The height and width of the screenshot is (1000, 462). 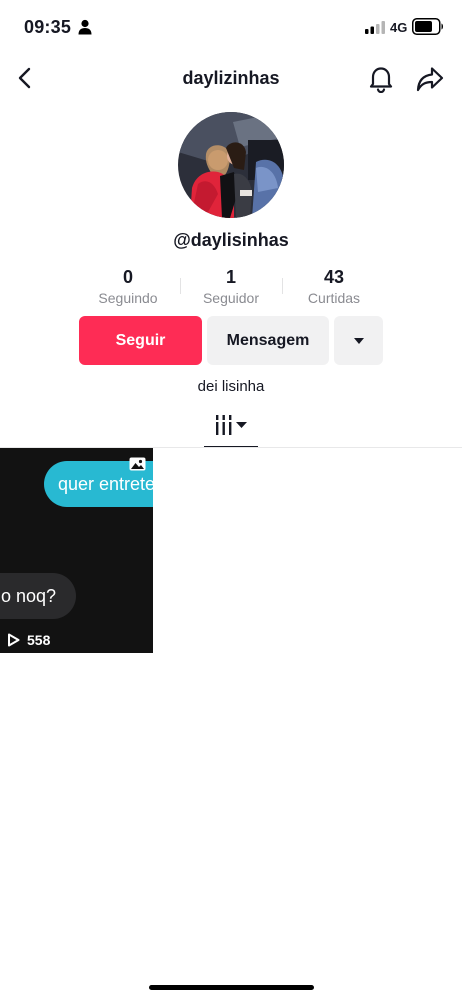 I want to click on person-icon, so click(x=85, y=27).